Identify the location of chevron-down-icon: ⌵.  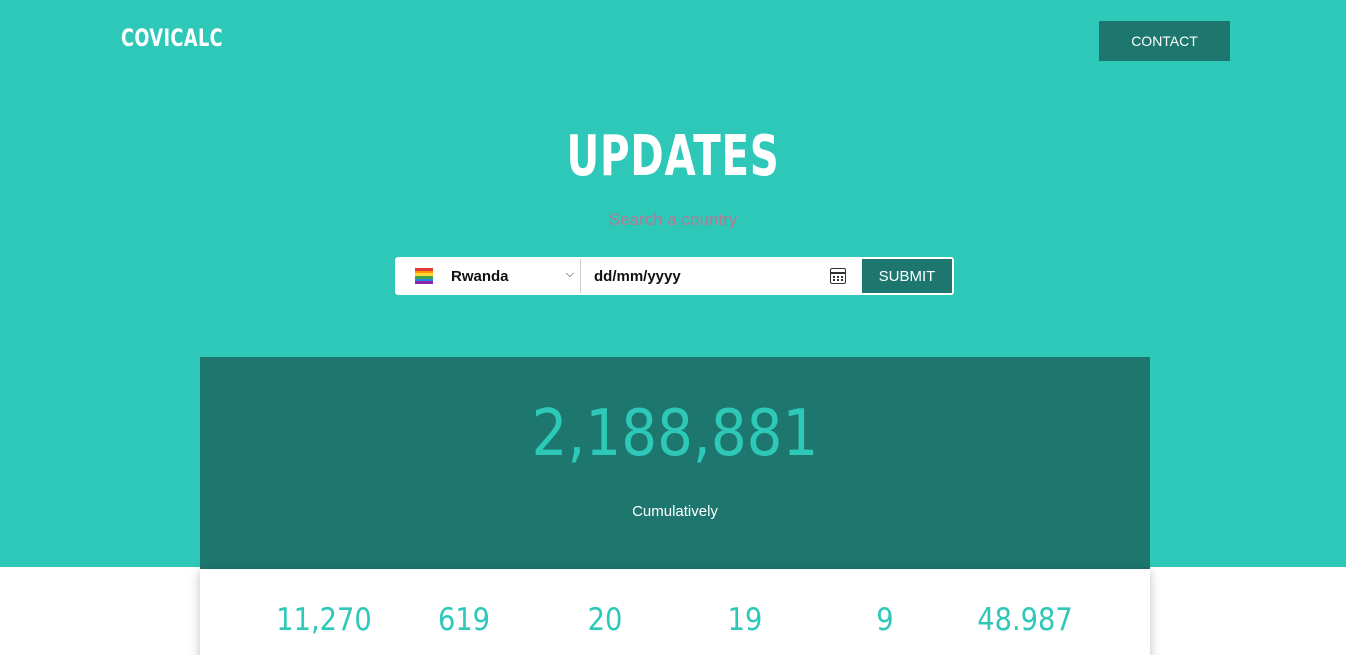
(569, 274).